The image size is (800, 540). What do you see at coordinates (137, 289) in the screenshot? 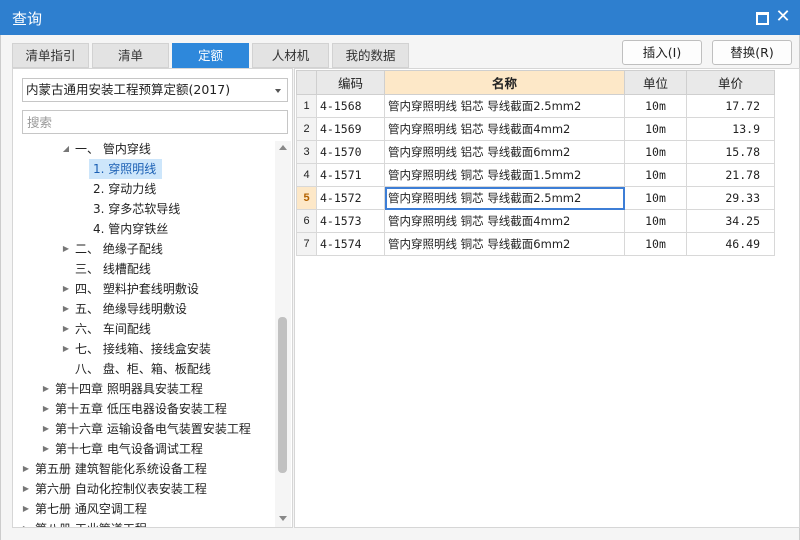
I see `tree-node-label: 四、 塑料护套线明敷设` at bounding box center [137, 289].